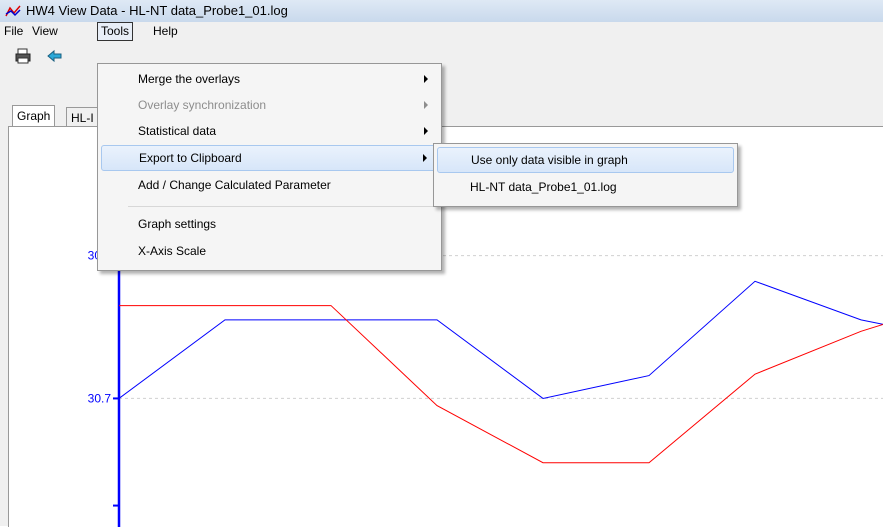 Image resolution: width=883 pixels, height=527 pixels. Describe the element at coordinates (441, 31) in the screenshot. I see `menu-bar: File View Tools Help` at that location.